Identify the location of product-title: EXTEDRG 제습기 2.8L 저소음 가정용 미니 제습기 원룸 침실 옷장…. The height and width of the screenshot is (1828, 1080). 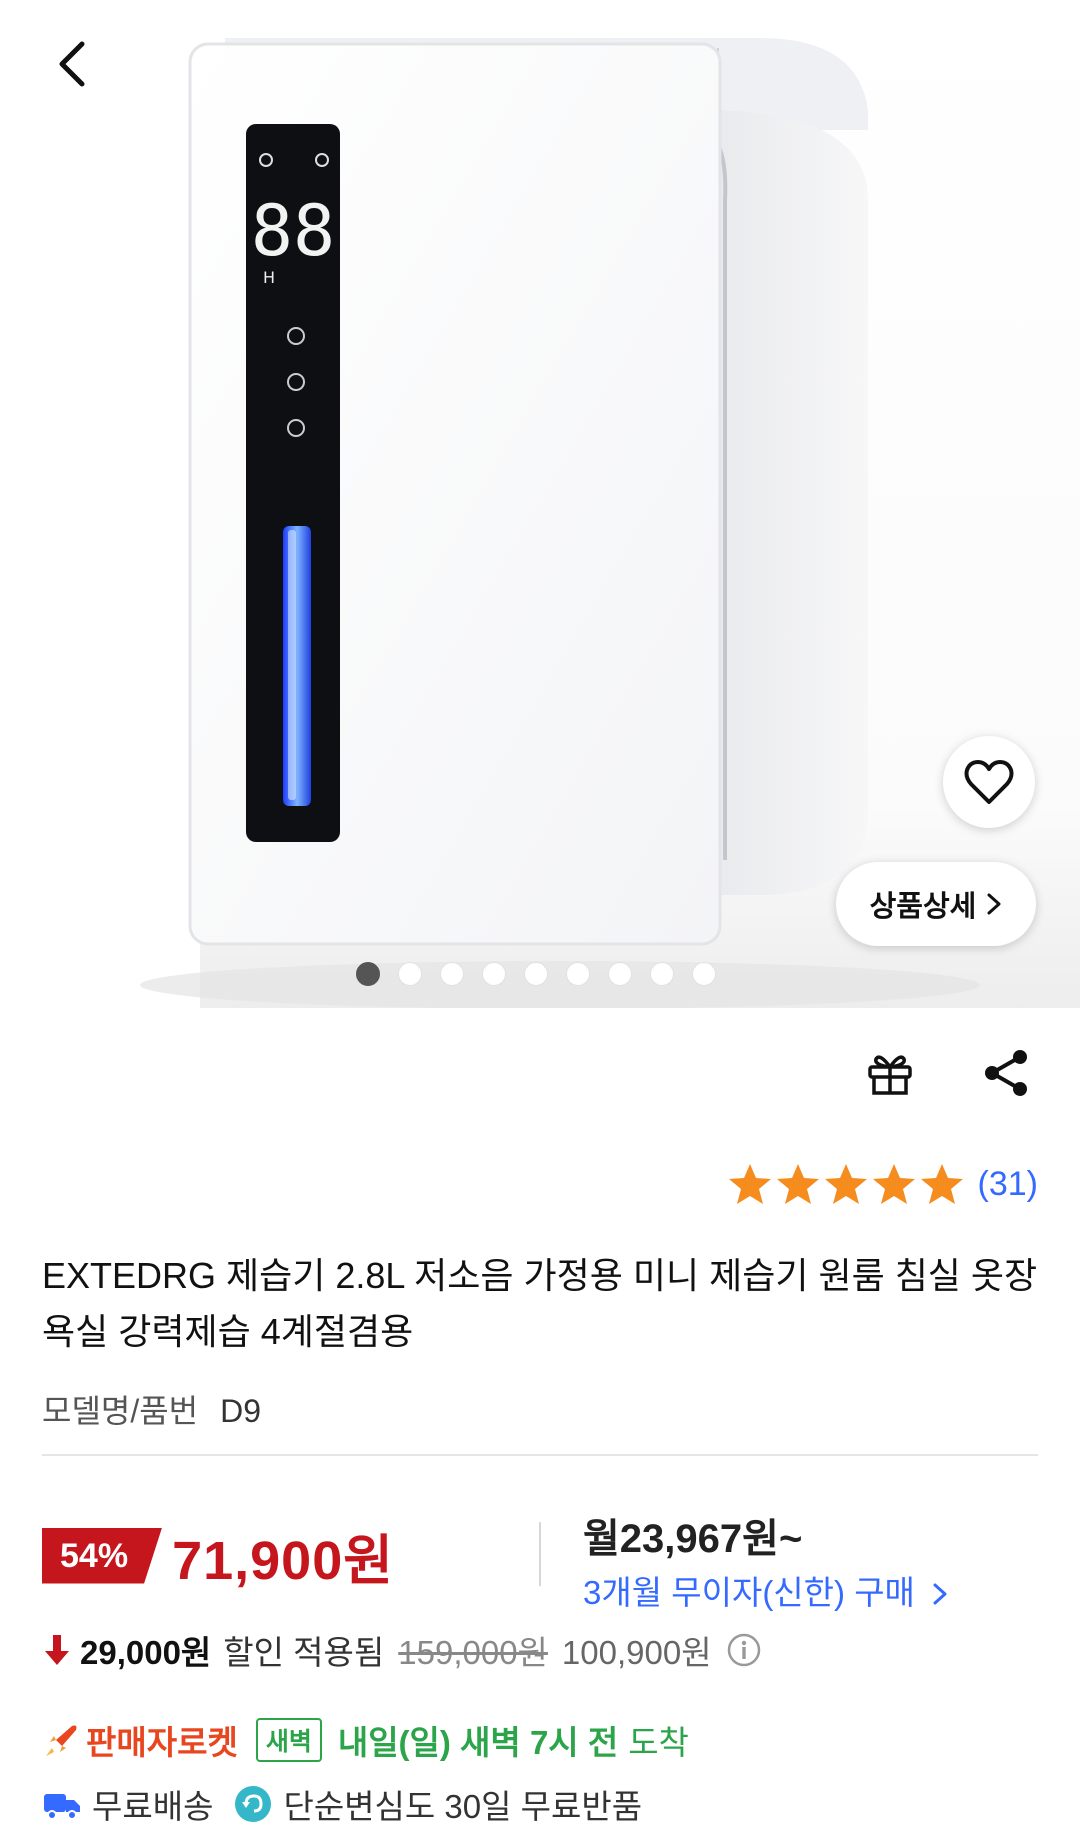
(540, 1303).